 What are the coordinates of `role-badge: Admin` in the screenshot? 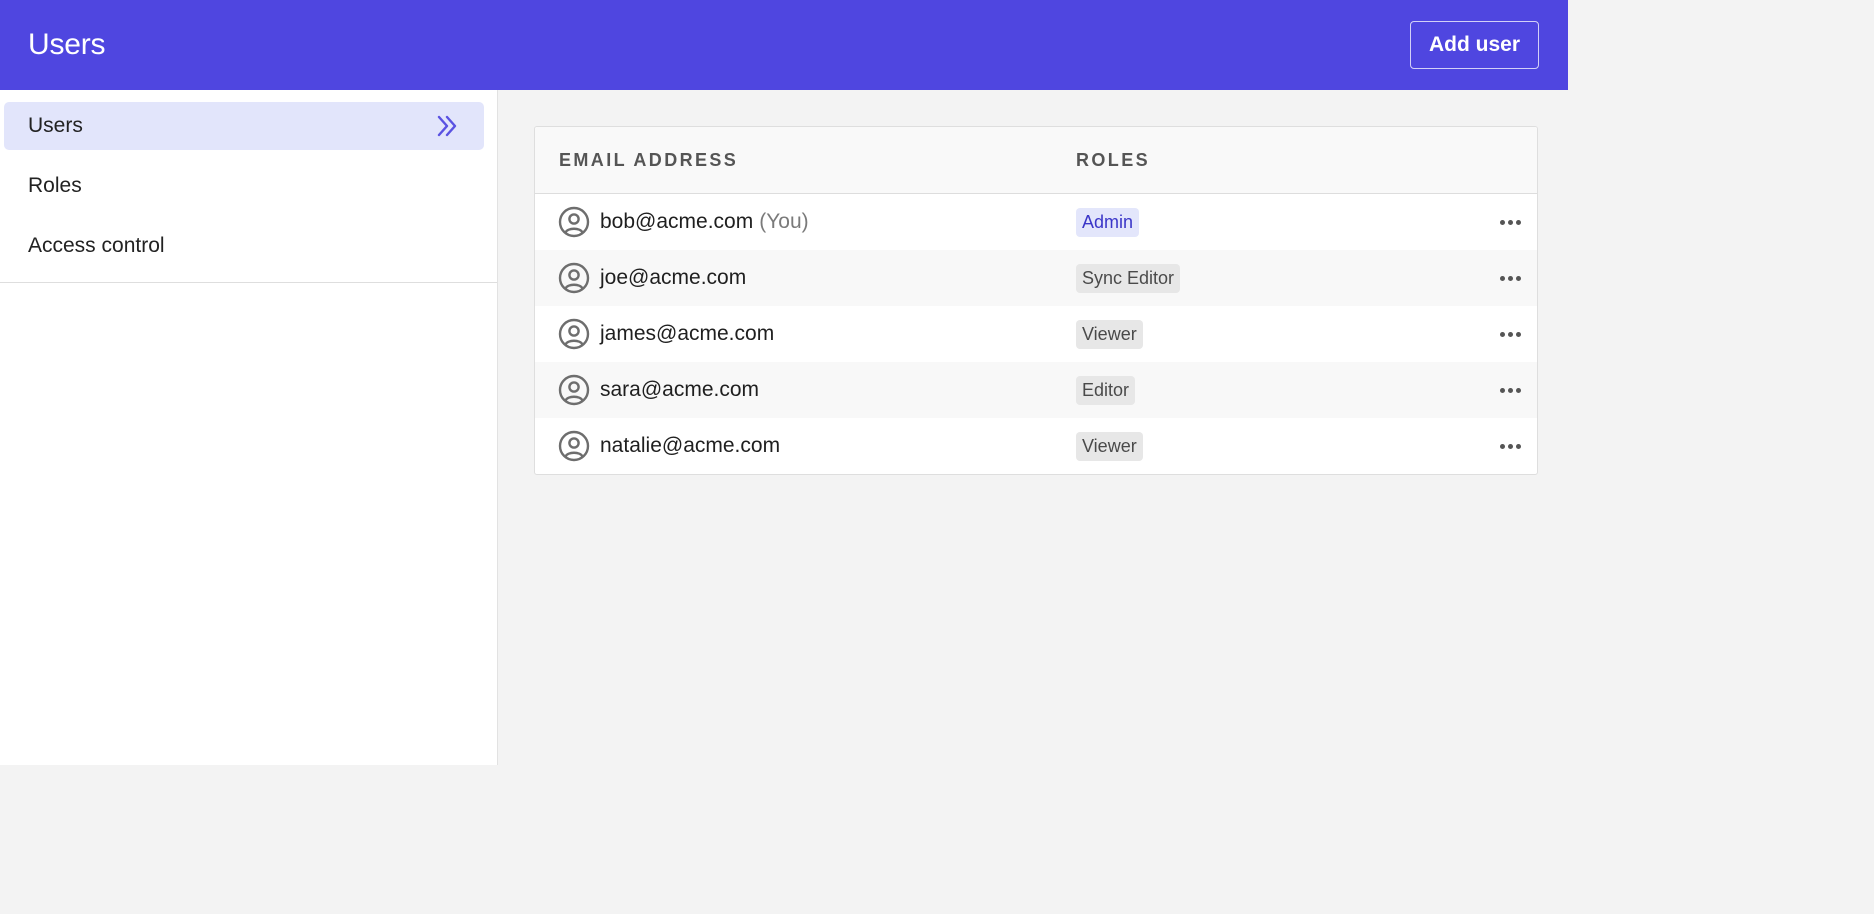 It's located at (1108, 222).